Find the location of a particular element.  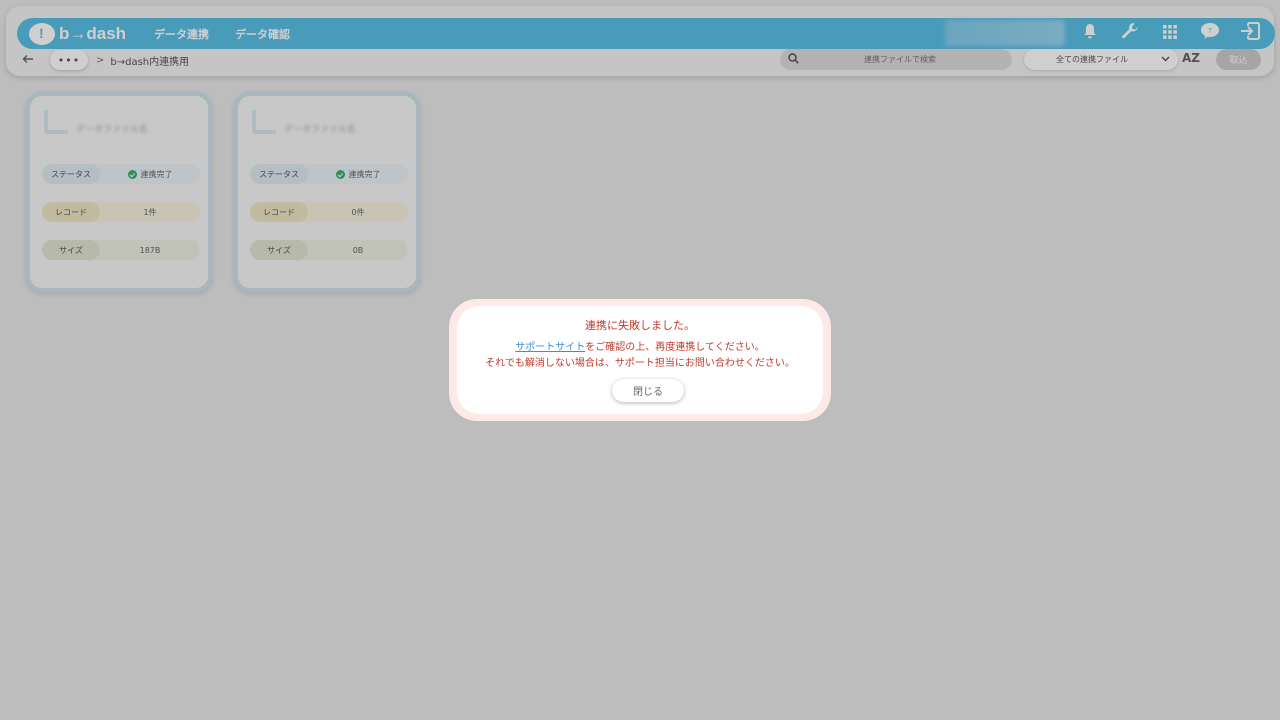

error-message-line1-text: をご確認の上、再度連携してください。 is located at coordinates (675, 347).